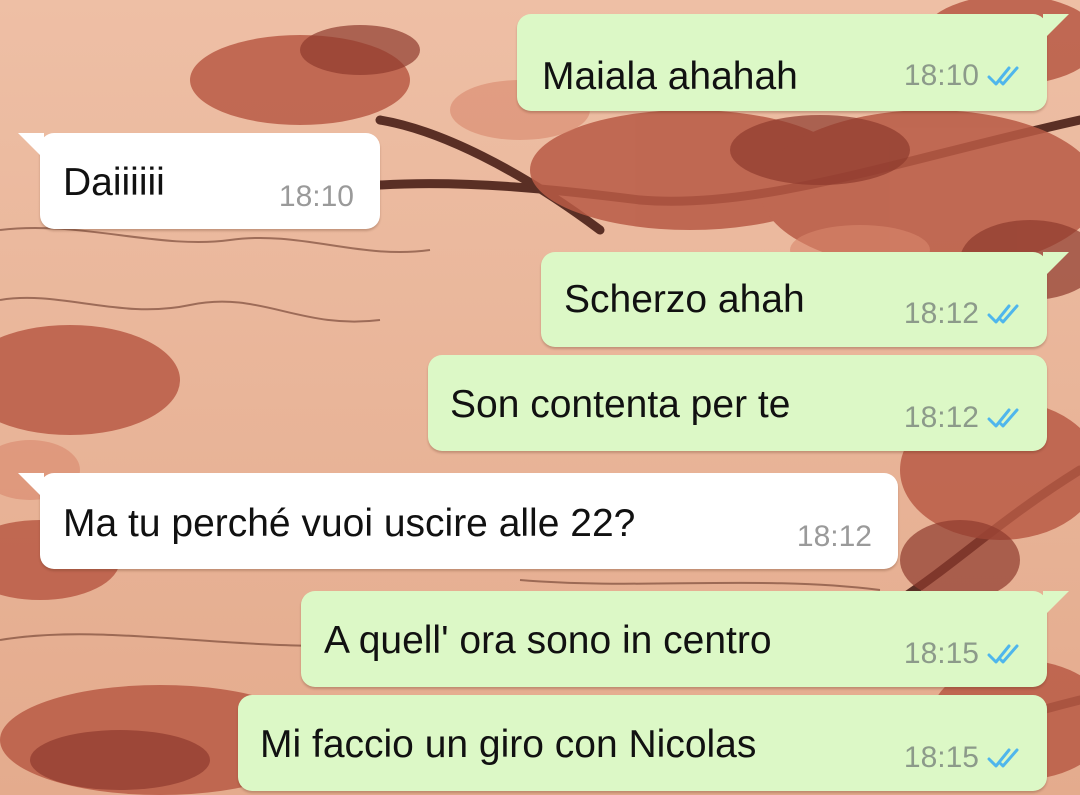  What do you see at coordinates (199, 181) in the screenshot?
I see `message-incoming: Daiiiiii 18:10` at bounding box center [199, 181].